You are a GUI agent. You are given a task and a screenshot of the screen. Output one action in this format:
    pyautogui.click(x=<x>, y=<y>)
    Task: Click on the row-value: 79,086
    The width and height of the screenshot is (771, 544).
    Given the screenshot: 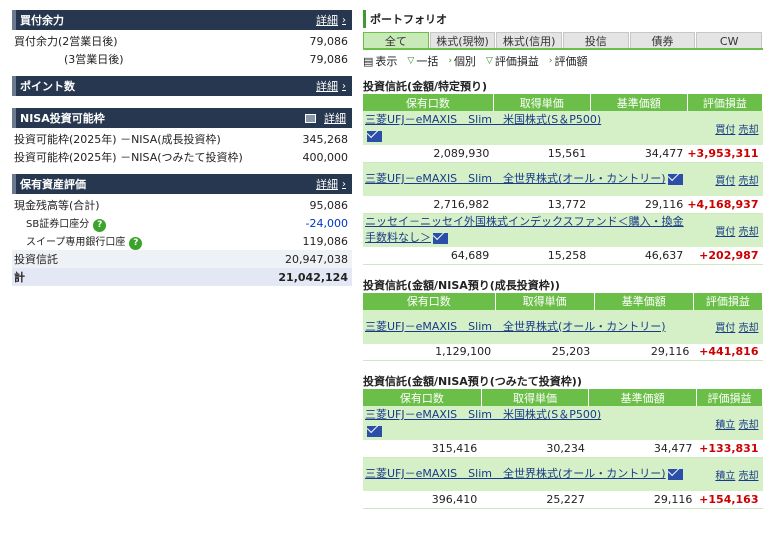 What is the action you would take?
    pyautogui.click(x=329, y=59)
    